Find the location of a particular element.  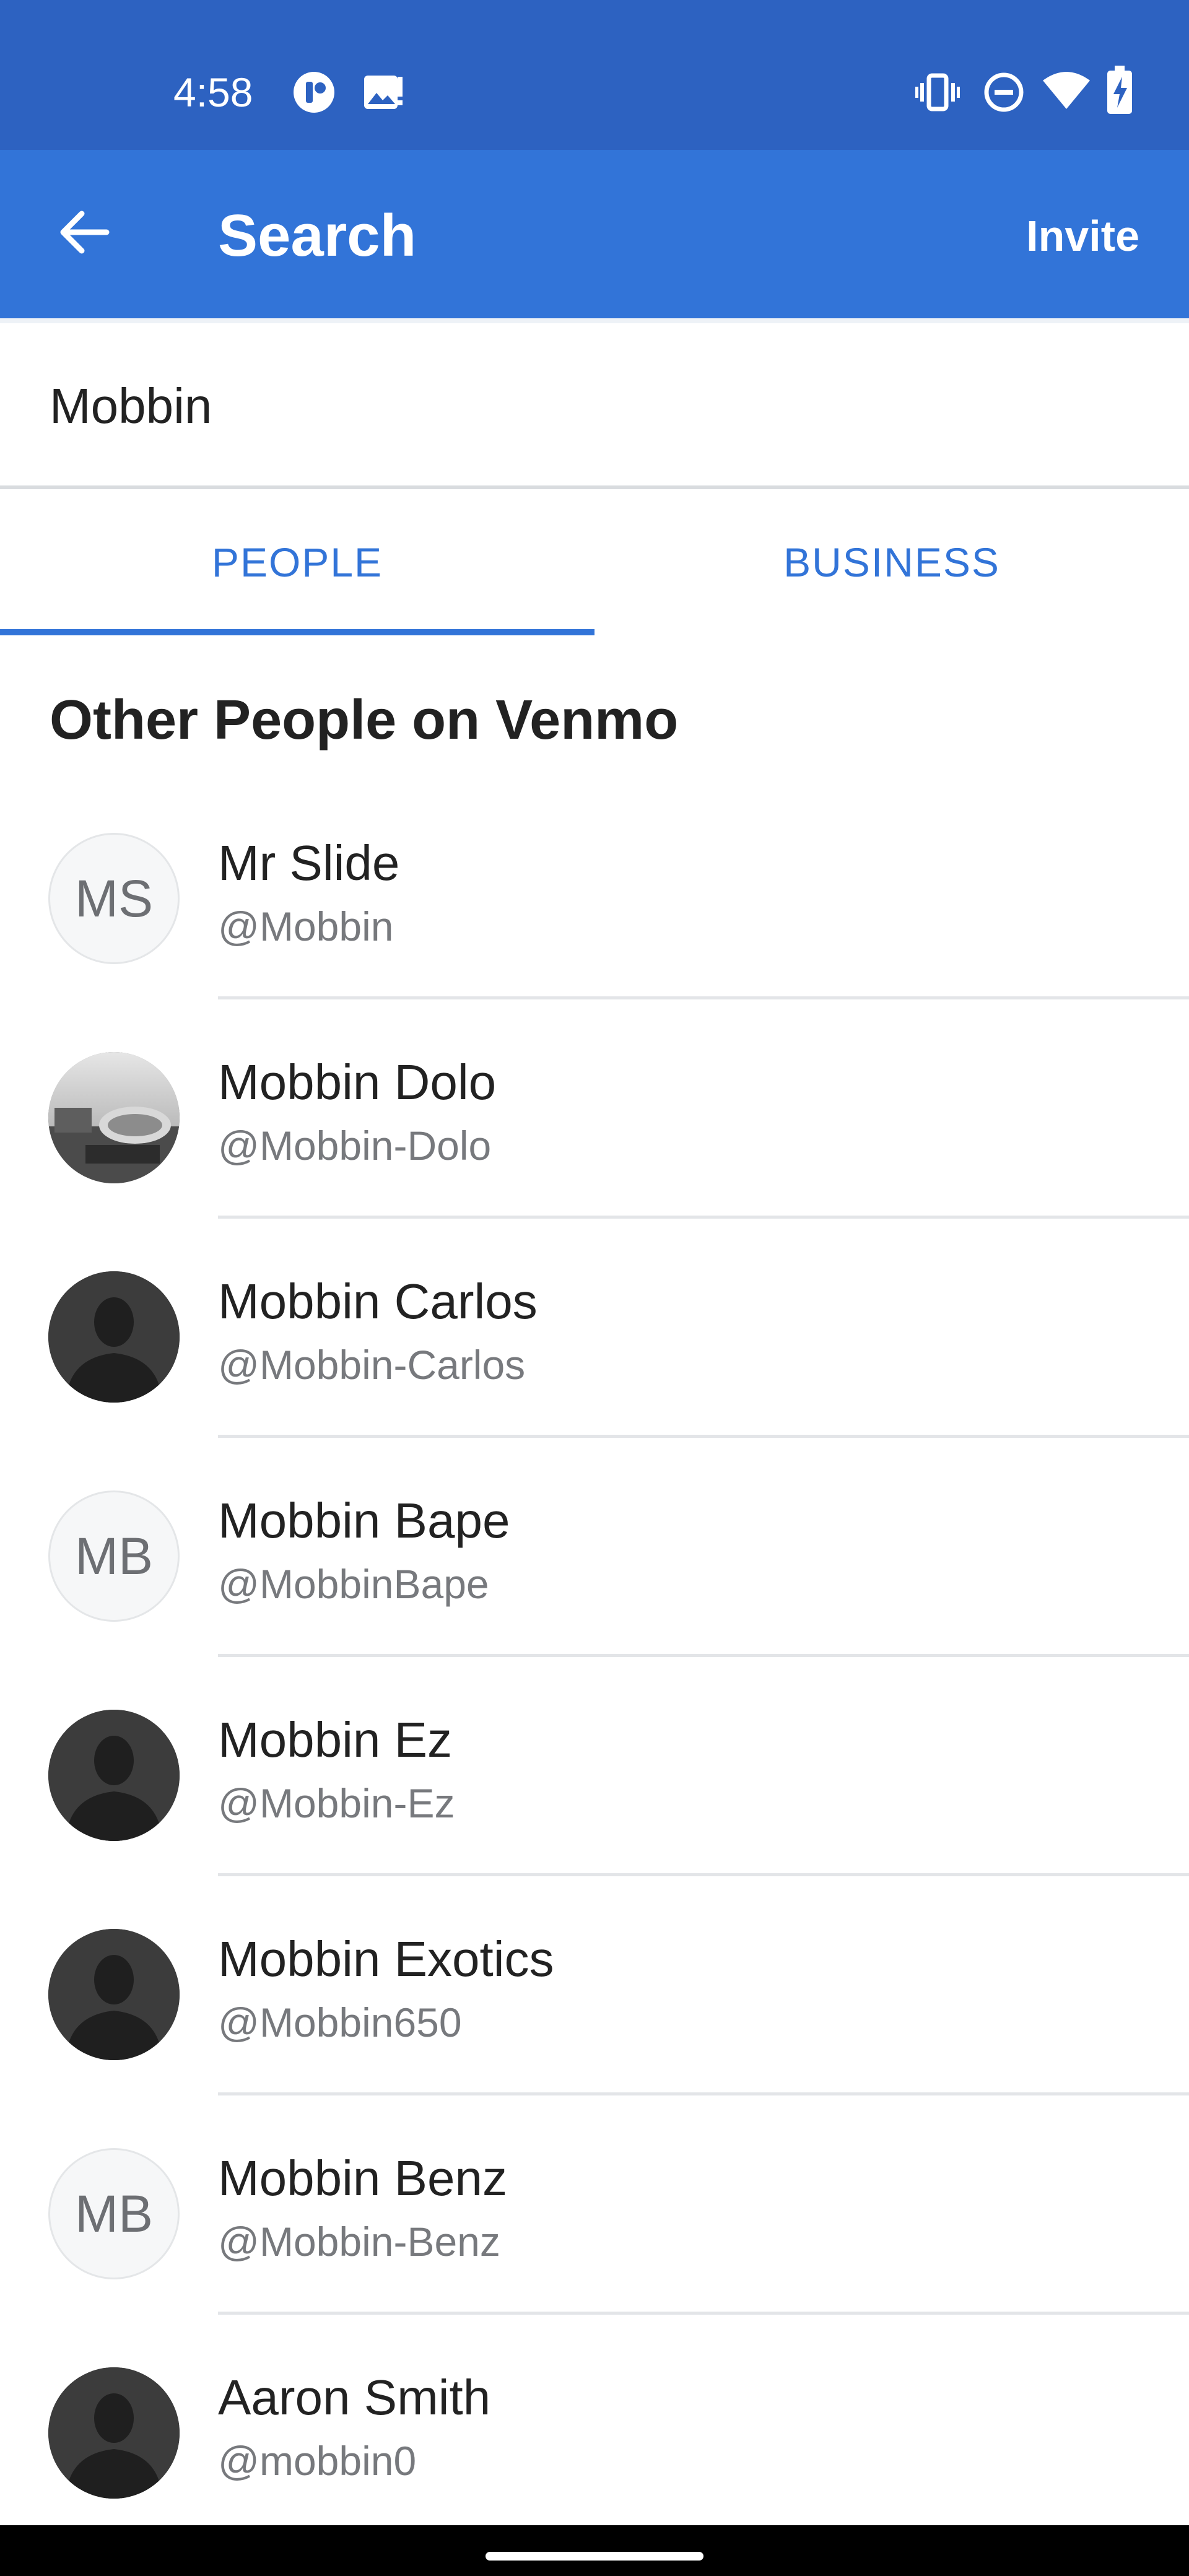

result-name: Mobbin Bape is located at coordinates (364, 1520).